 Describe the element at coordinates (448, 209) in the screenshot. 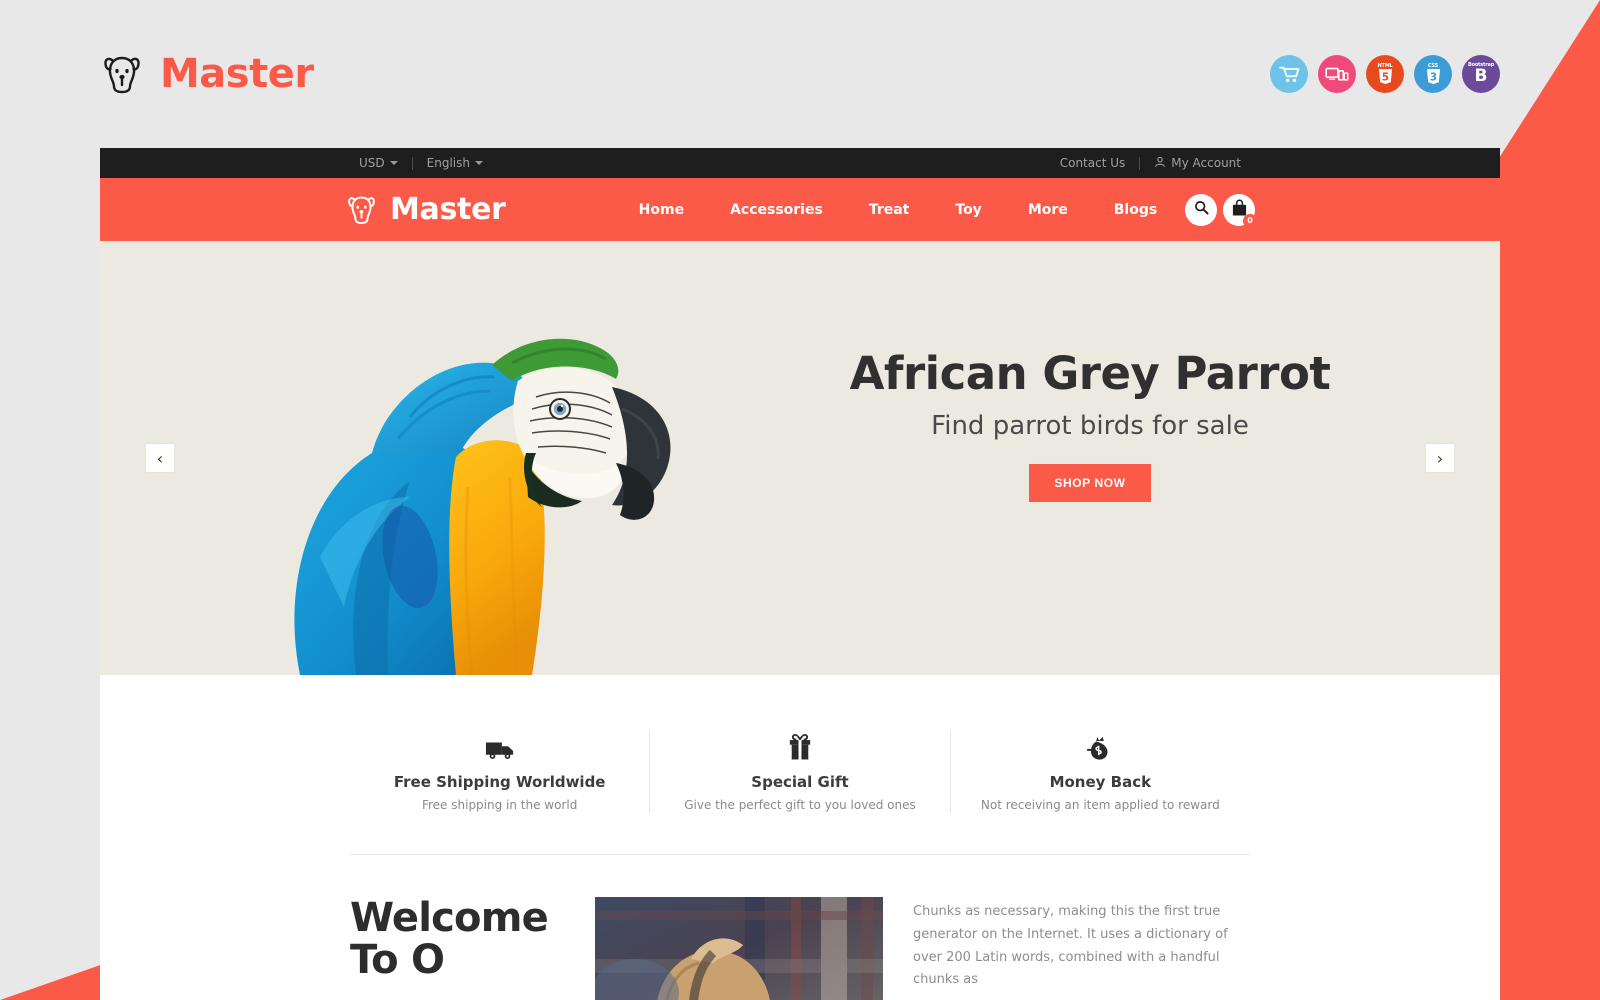

I see `site-name: Master` at that location.